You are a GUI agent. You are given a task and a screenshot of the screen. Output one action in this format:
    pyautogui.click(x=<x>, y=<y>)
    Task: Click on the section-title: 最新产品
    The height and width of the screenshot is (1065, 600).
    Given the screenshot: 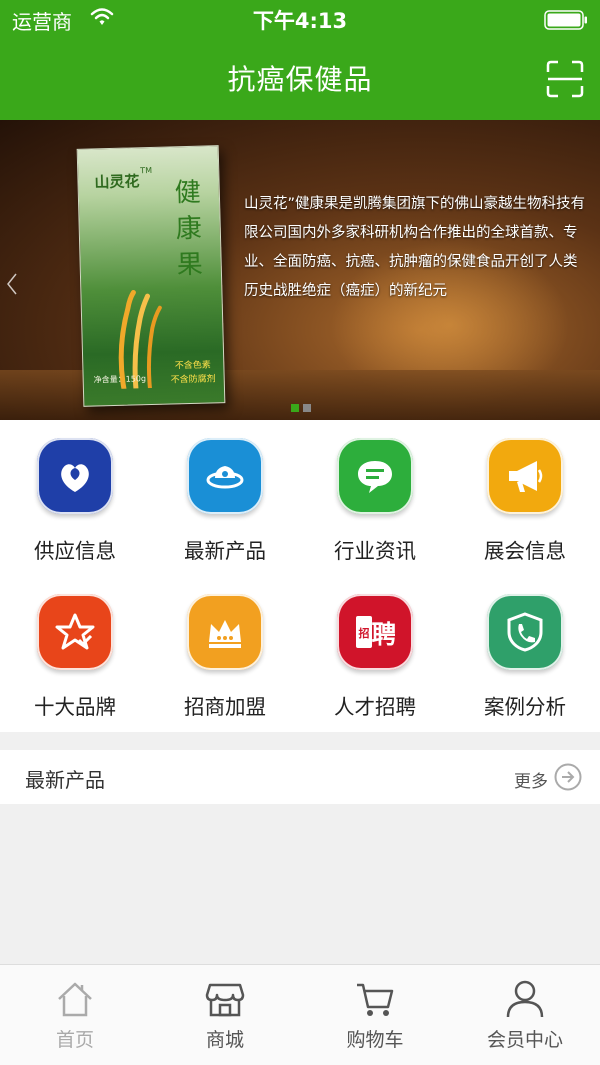 What is the action you would take?
    pyautogui.click(x=65, y=780)
    